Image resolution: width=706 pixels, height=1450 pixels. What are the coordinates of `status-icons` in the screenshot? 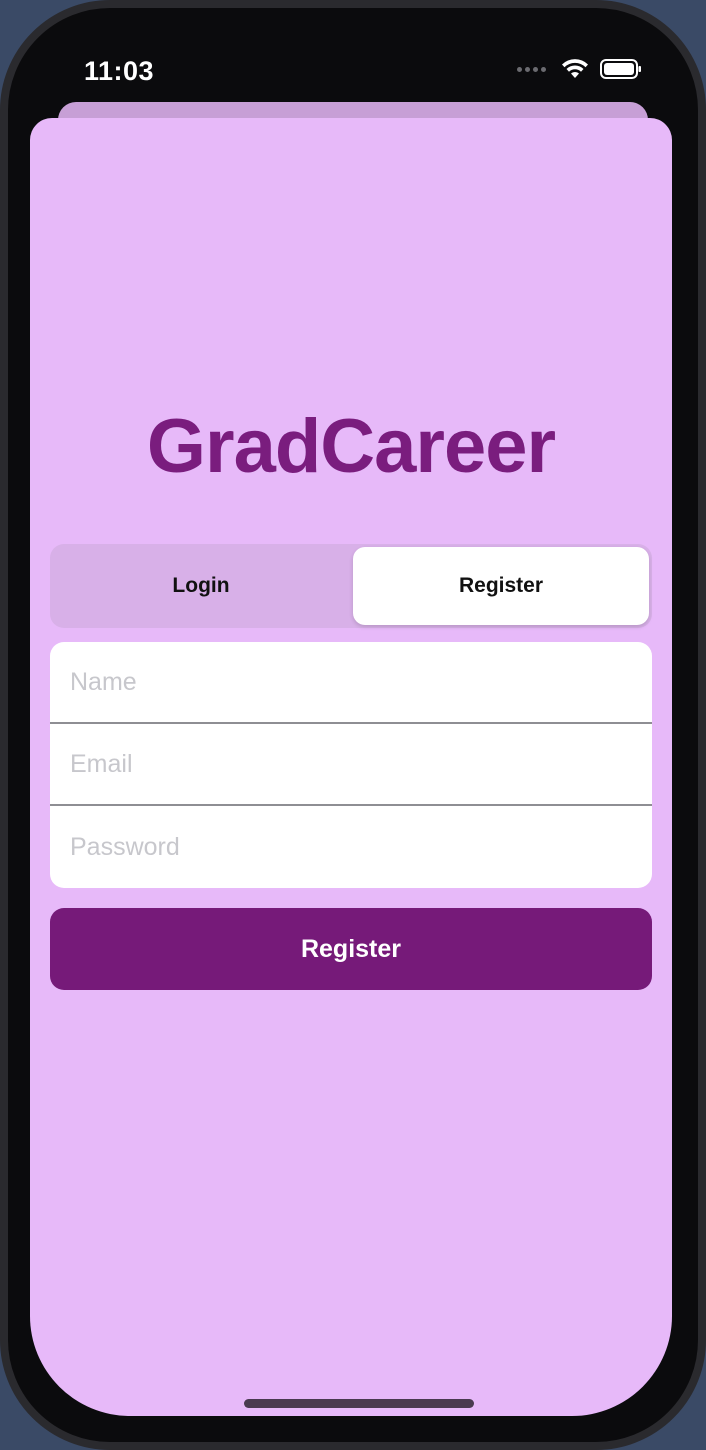 It's located at (579, 69).